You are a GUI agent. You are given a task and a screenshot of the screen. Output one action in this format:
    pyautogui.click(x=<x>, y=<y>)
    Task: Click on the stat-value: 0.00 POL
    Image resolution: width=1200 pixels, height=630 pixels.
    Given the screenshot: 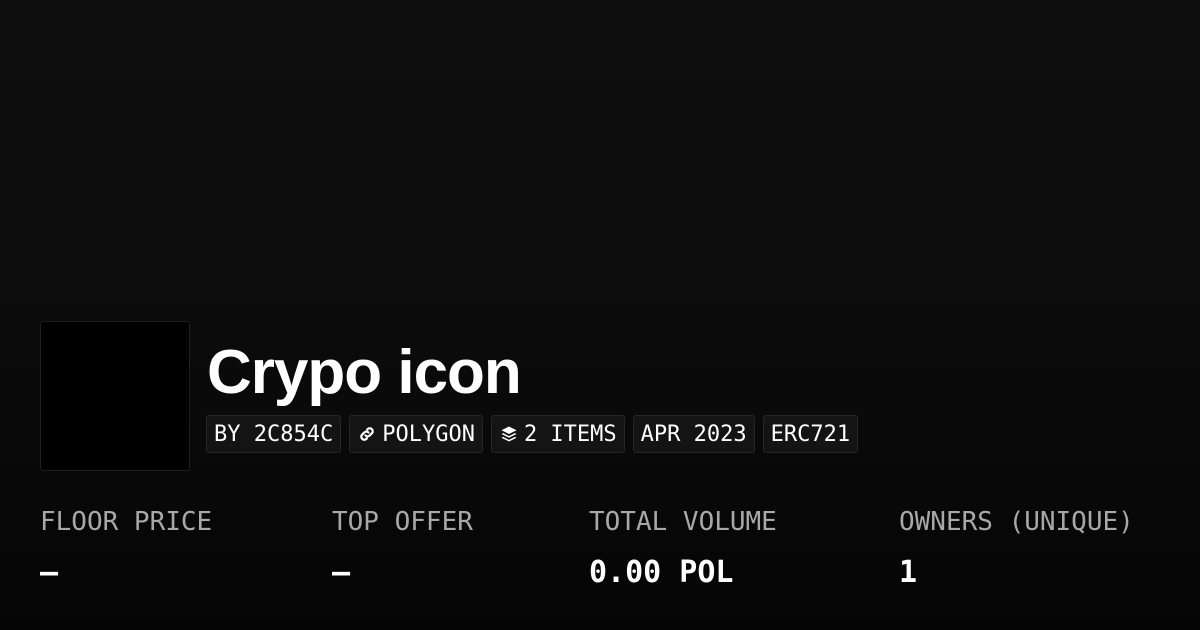 What is the action you would take?
    pyautogui.click(x=661, y=572)
    